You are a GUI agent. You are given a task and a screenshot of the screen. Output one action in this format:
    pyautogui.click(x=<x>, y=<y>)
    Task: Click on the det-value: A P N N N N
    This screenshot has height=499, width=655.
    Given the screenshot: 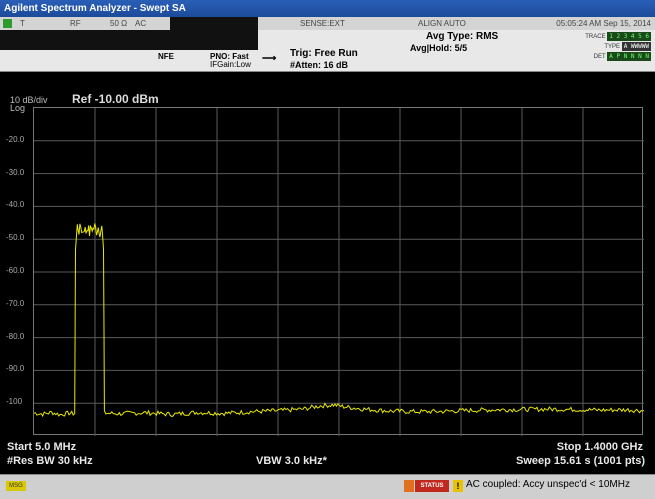 What is the action you would take?
    pyautogui.click(x=629, y=56)
    